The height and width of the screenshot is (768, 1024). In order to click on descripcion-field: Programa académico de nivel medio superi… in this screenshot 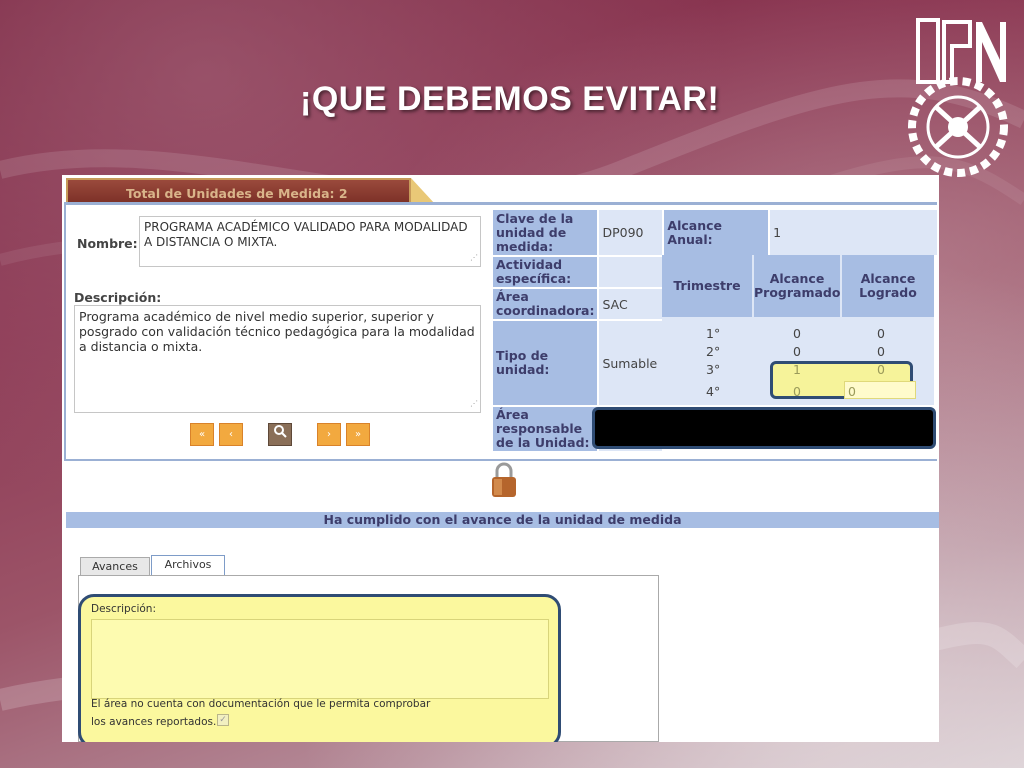, I will do `click(277, 359)`.